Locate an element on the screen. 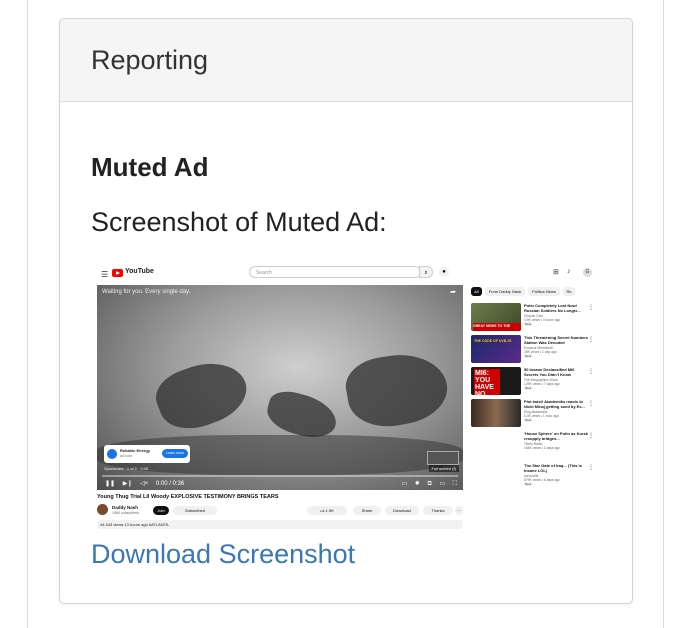 The height and width of the screenshot is (628, 684). mic-icon: ● is located at coordinates (444, 272).